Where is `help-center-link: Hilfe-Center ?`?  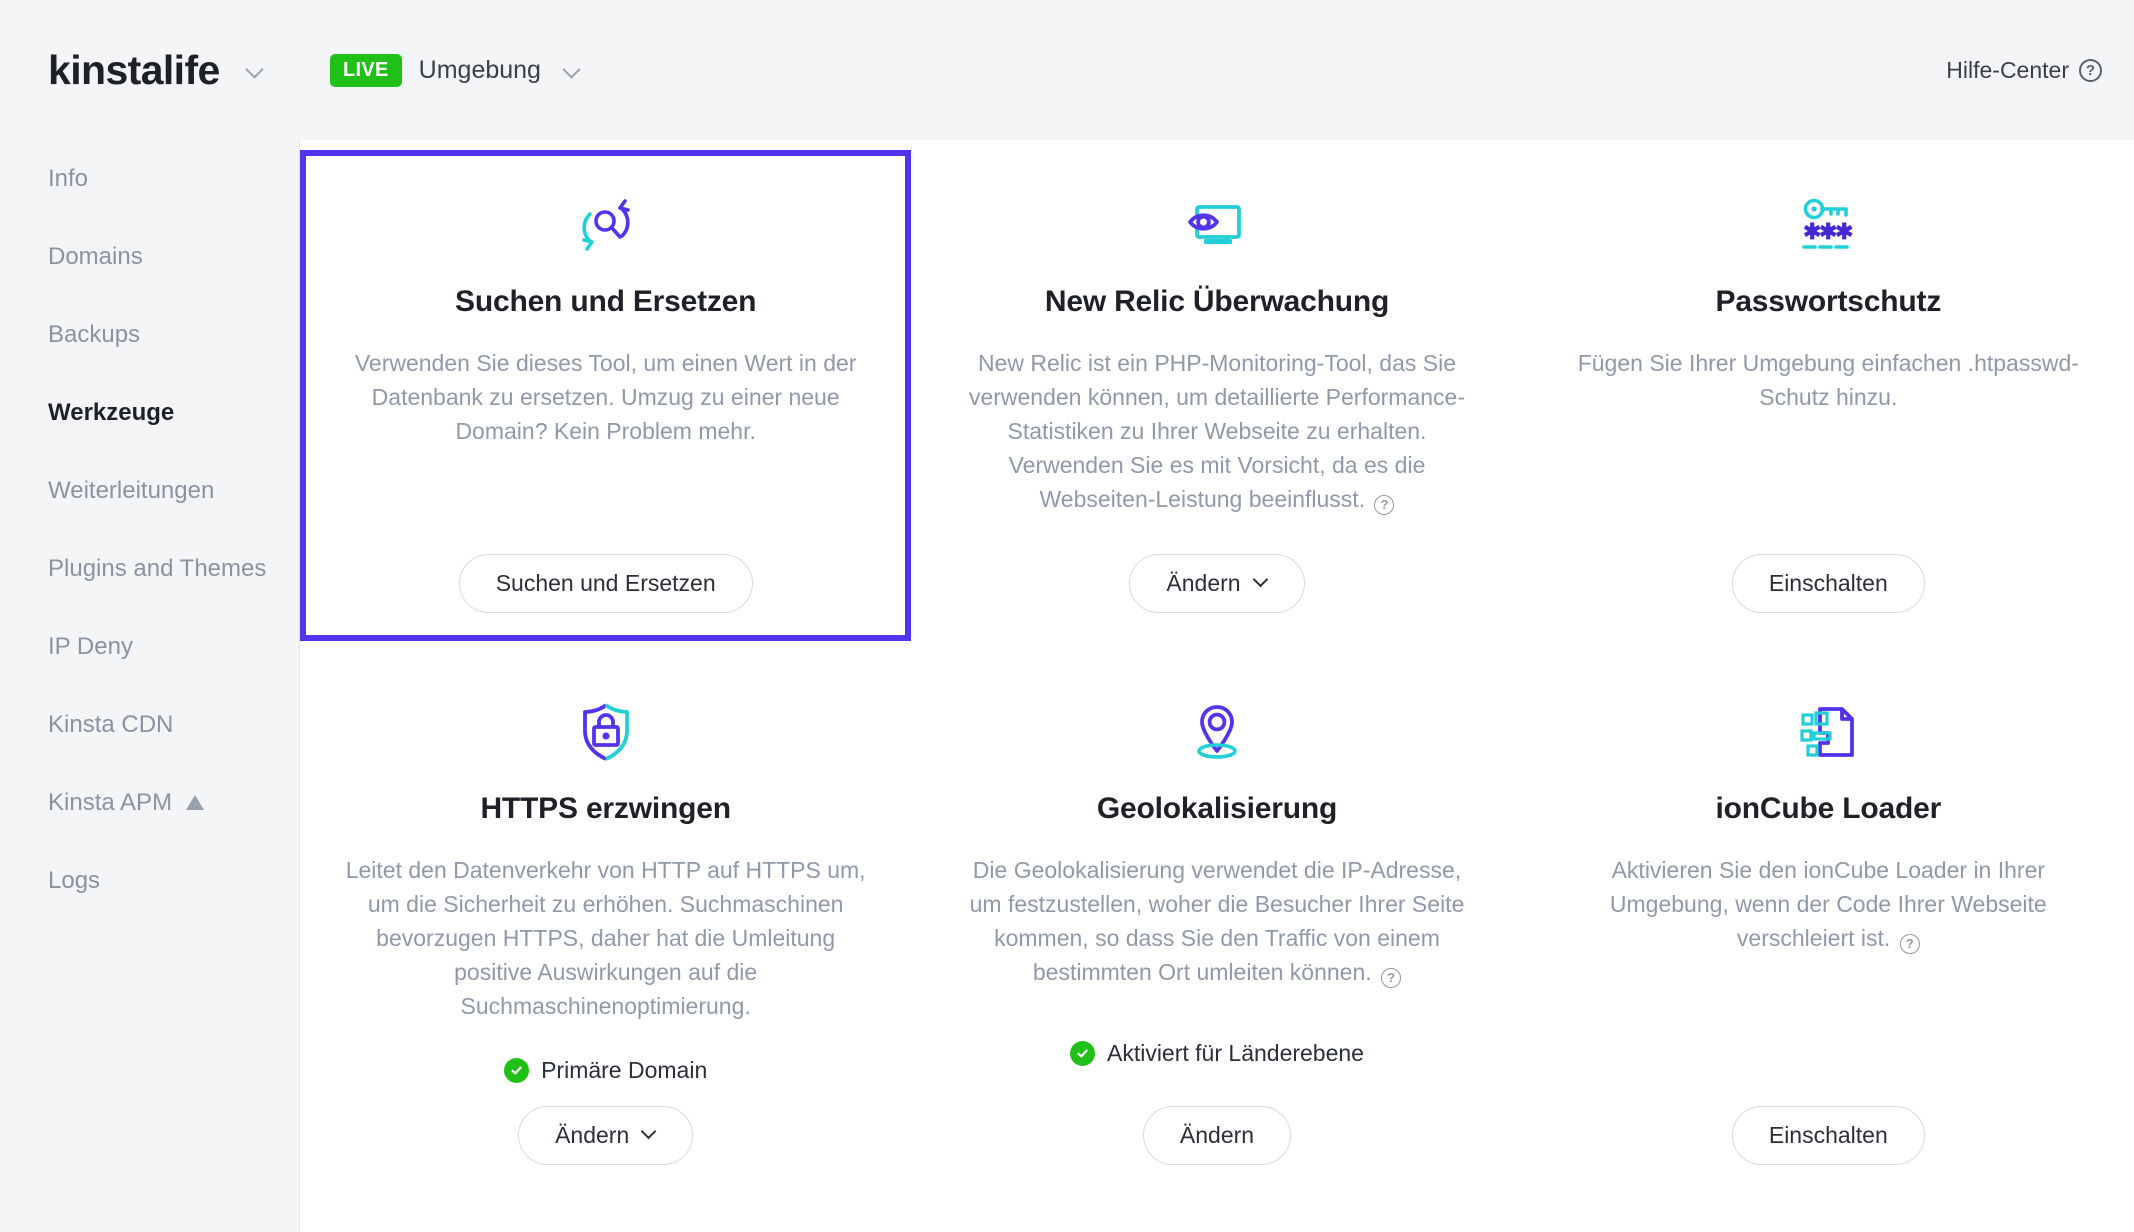
help-center-link: Hilfe-Center ? is located at coordinates (2024, 70).